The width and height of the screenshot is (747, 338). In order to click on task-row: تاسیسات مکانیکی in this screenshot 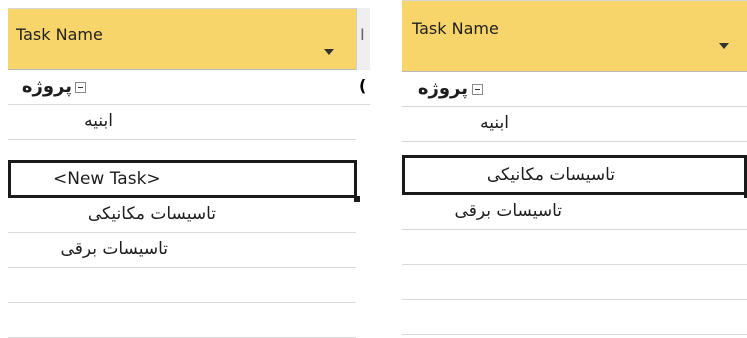, I will do `click(182, 215)`.